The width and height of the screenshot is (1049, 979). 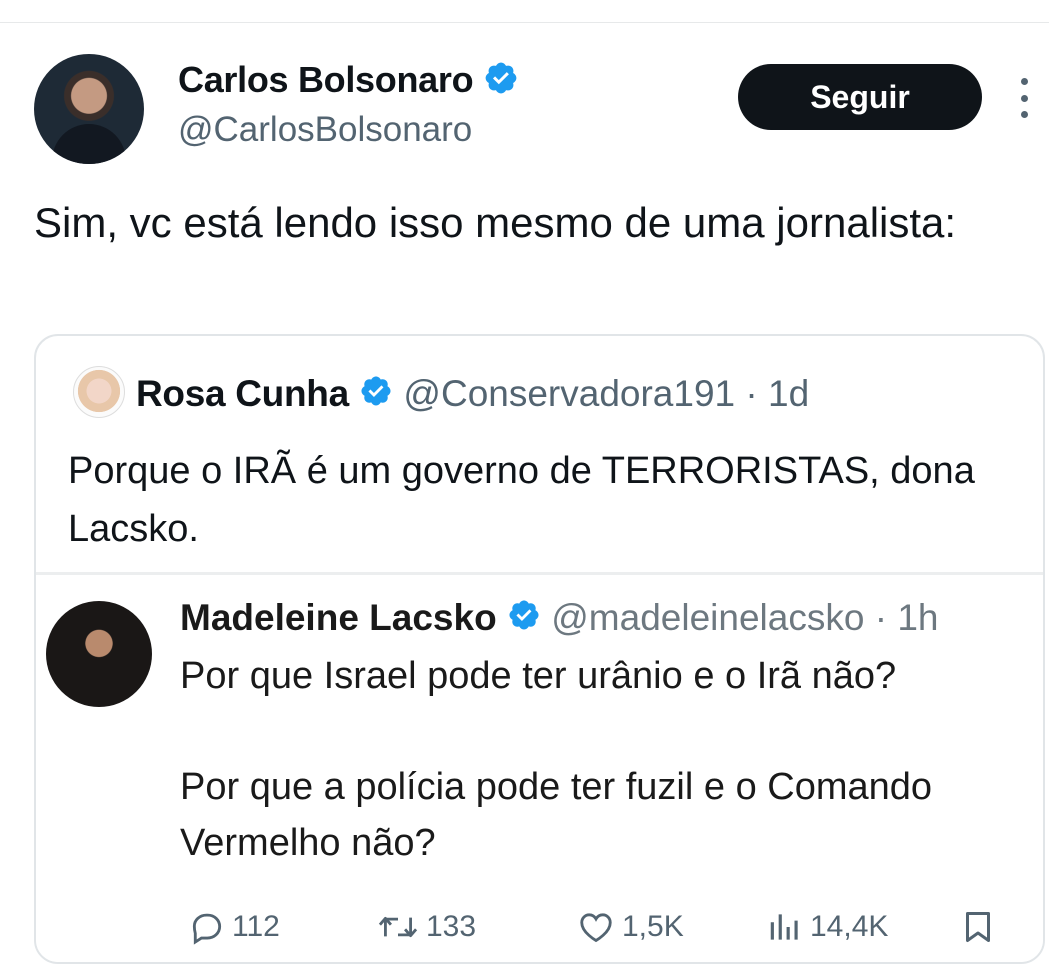 I want to click on bookmark-icon, so click(x=978, y=927).